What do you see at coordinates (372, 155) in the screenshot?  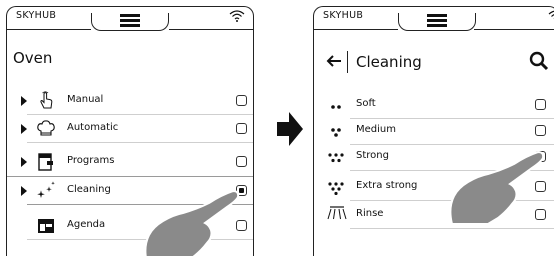 I see `list-item-label: Strong` at bounding box center [372, 155].